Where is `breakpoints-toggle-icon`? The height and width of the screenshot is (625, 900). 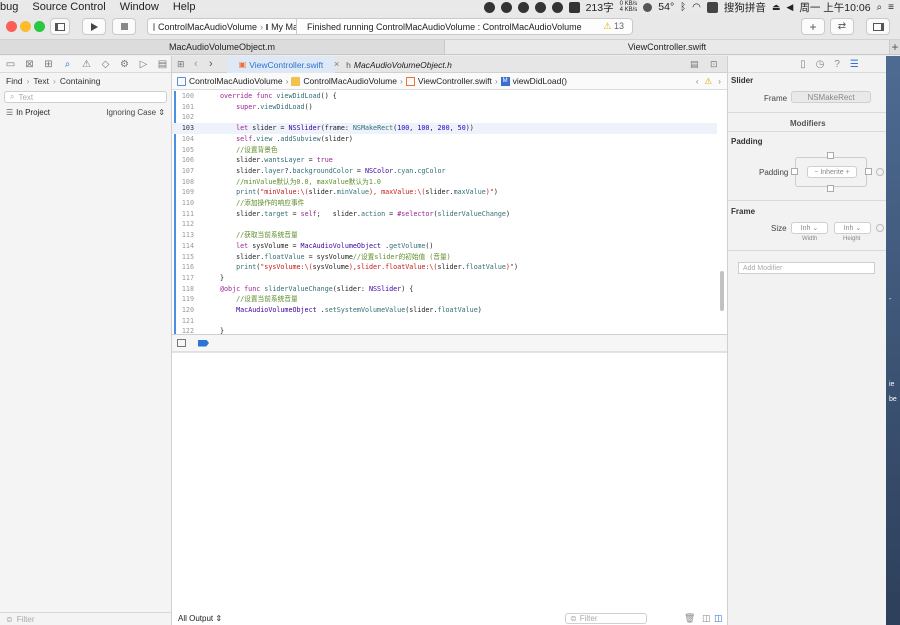 breakpoints-toggle-icon is located at coordinates (203, 343).